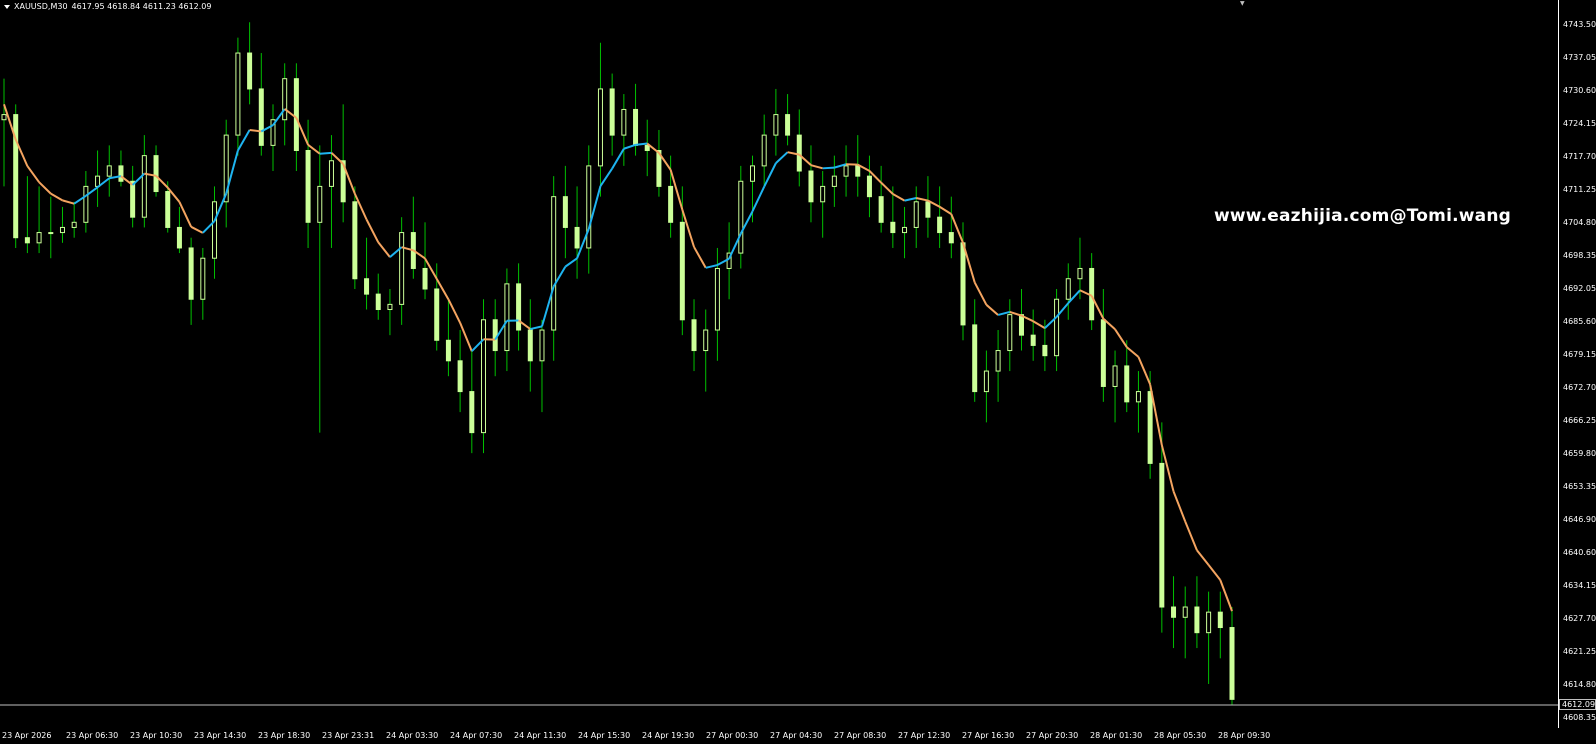 This screenshot has height=744, width=1596. What do you see at coordinates (1579, 585) in the screenshot?
I see `price-tick-label: 4634.15` at bounding box center [1579, 585].